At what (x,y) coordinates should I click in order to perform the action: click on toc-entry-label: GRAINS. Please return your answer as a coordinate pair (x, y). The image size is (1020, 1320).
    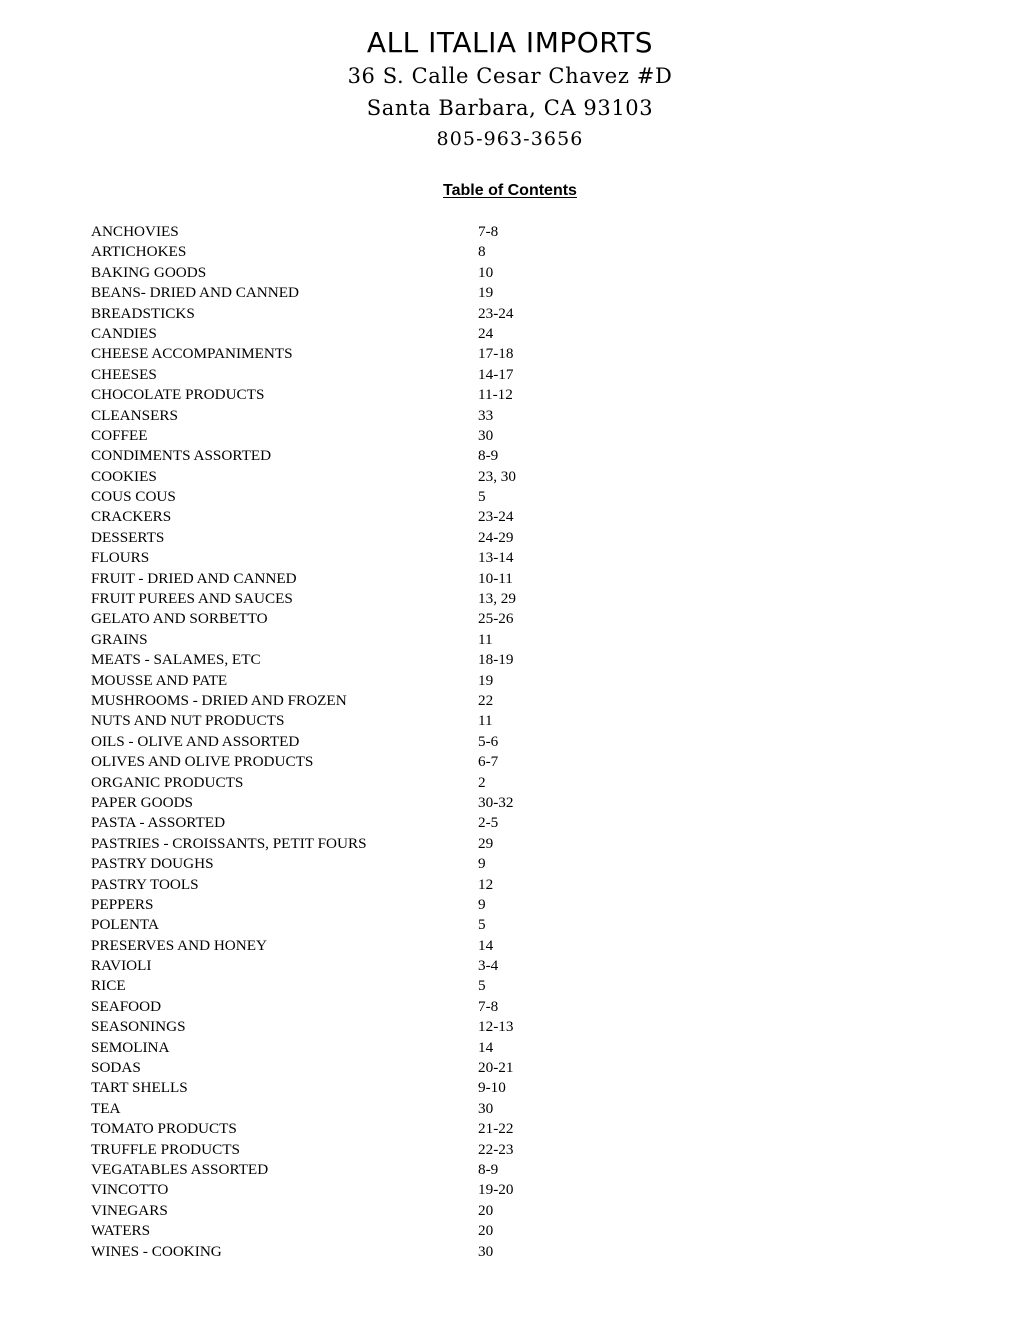
    Looking at the image, I should click on (119, 639).